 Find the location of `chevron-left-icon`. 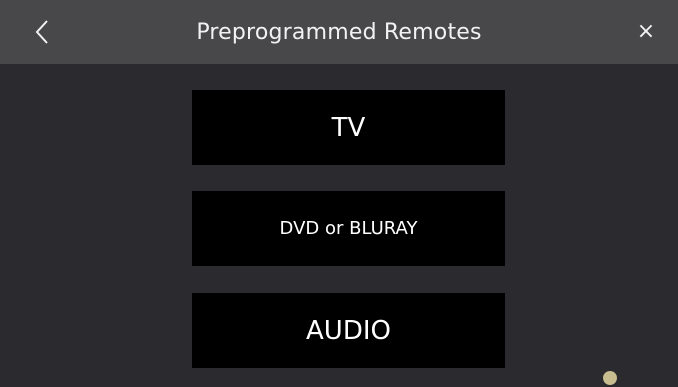

chevron-left-icon is located at coordinates (41, 32).